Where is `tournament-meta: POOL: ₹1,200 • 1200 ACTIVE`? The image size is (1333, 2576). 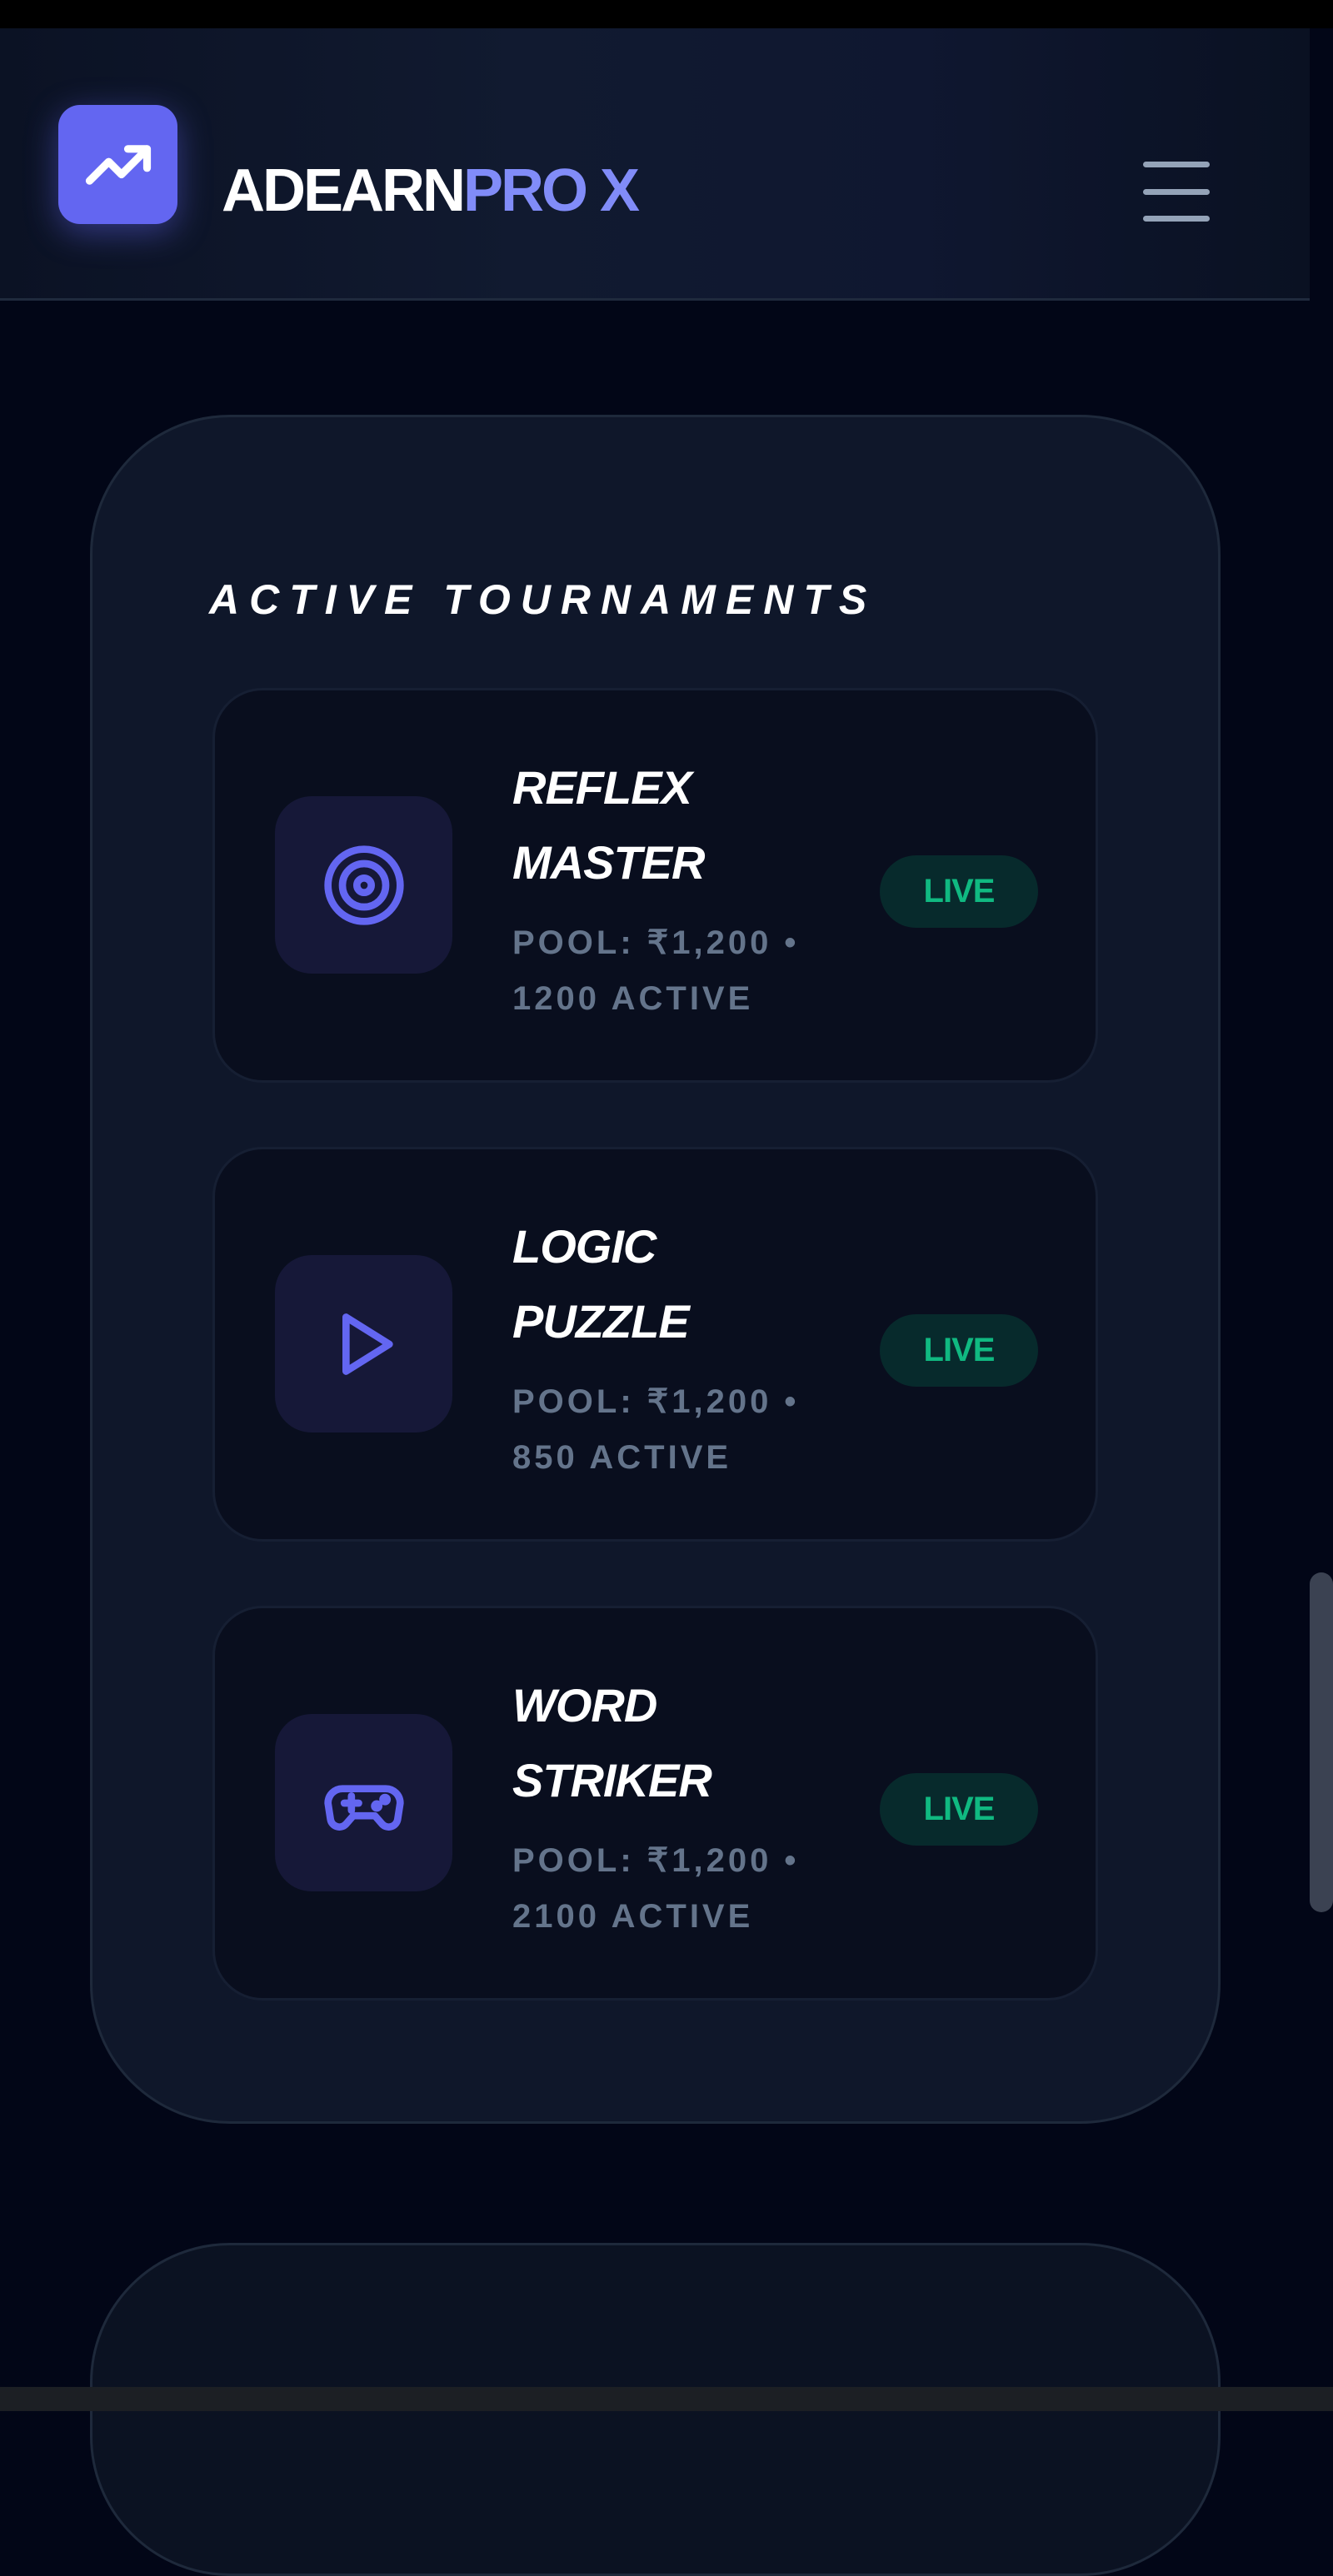
tournament-meta: POOL: ₹1,200 • 1200 ACTIVE is located at coordinates (687, 971).